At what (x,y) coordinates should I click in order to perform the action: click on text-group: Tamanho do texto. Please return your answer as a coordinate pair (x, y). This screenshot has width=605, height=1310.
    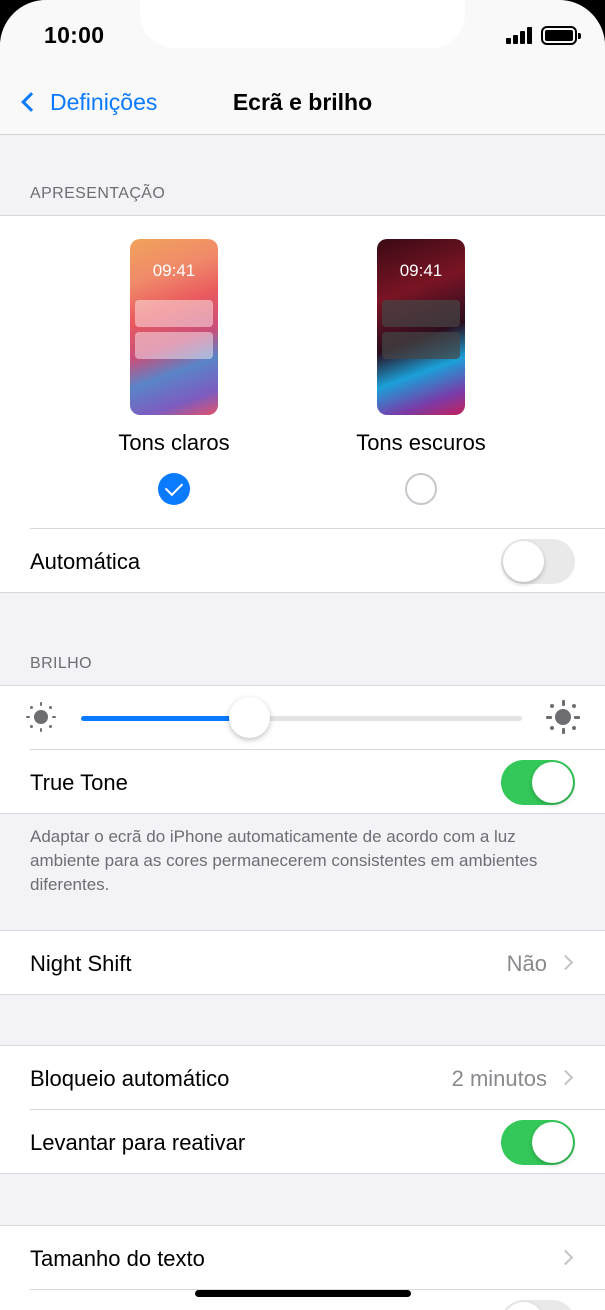
    Looking at the image, I should click on (302, 1267).